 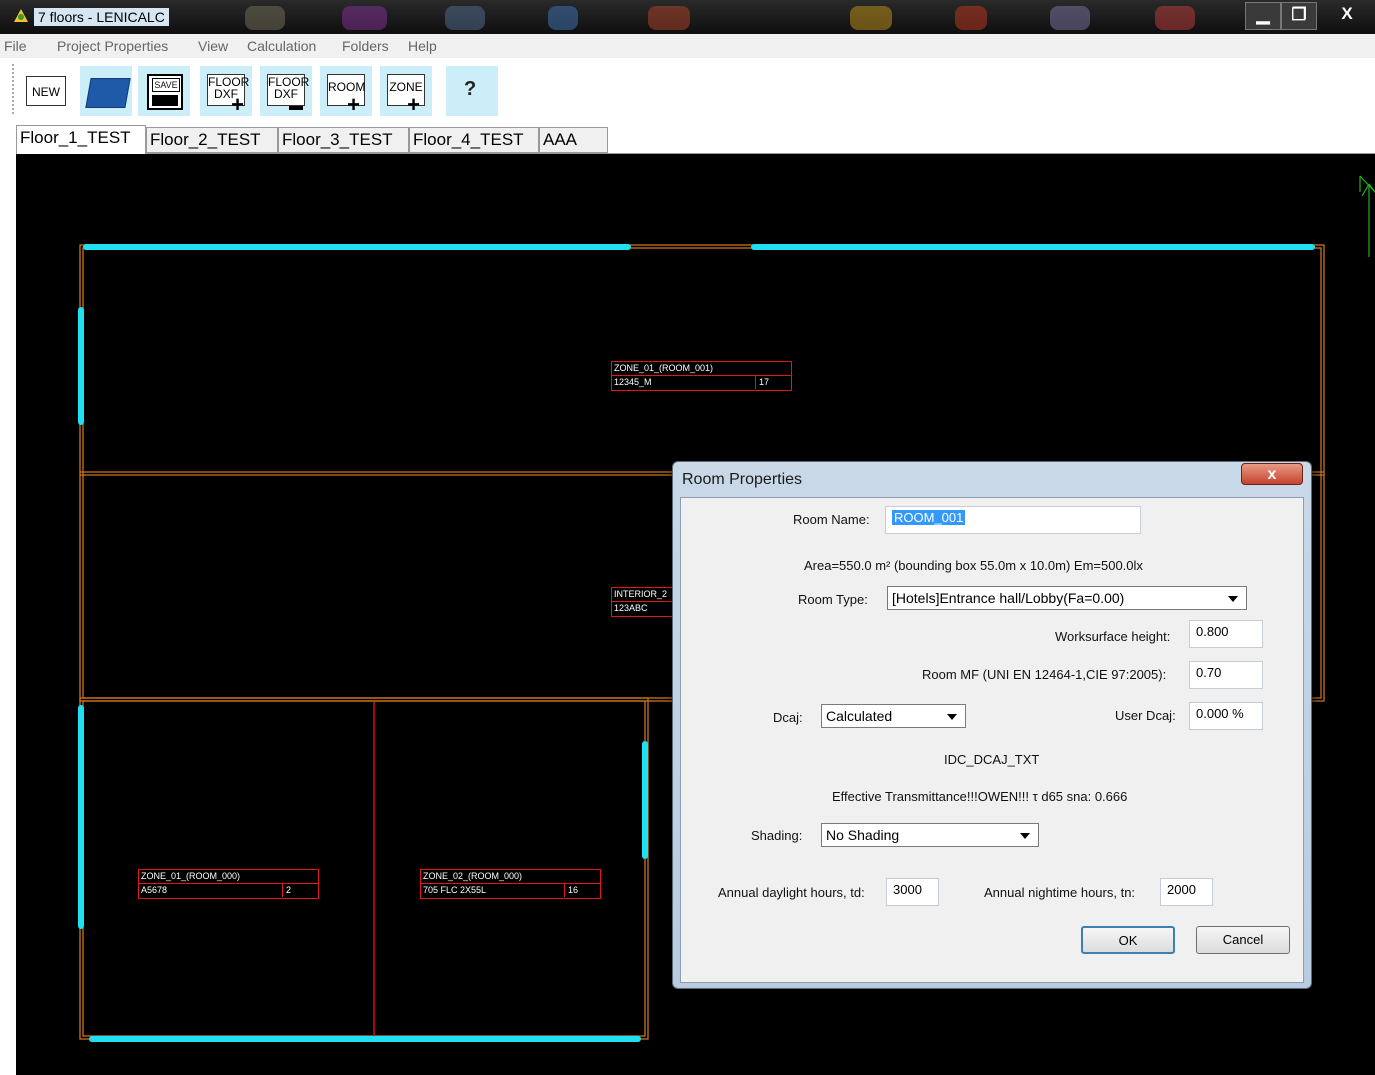 What do you see at coordinates (833, 599) in the screenshot?
I see `room-type-label: Room Type:` at bounding box center [833, 599].